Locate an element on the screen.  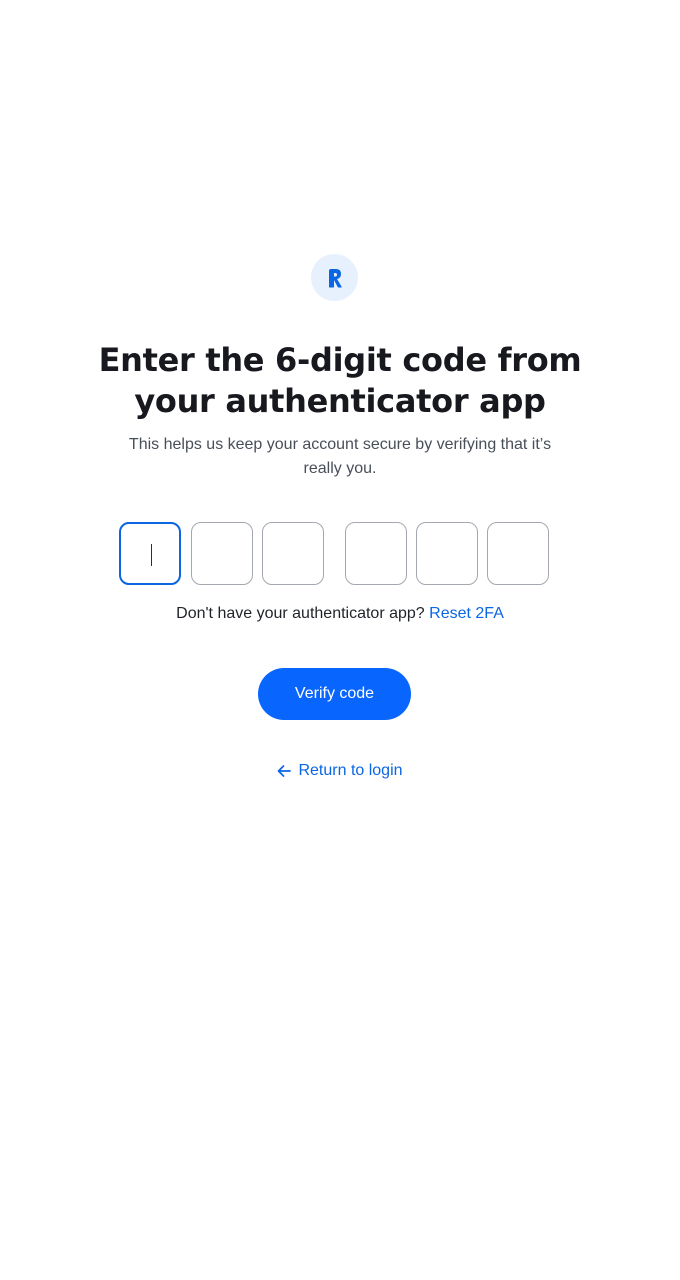
return-to-login-label: Return to login is located at coordinates (350, 770).